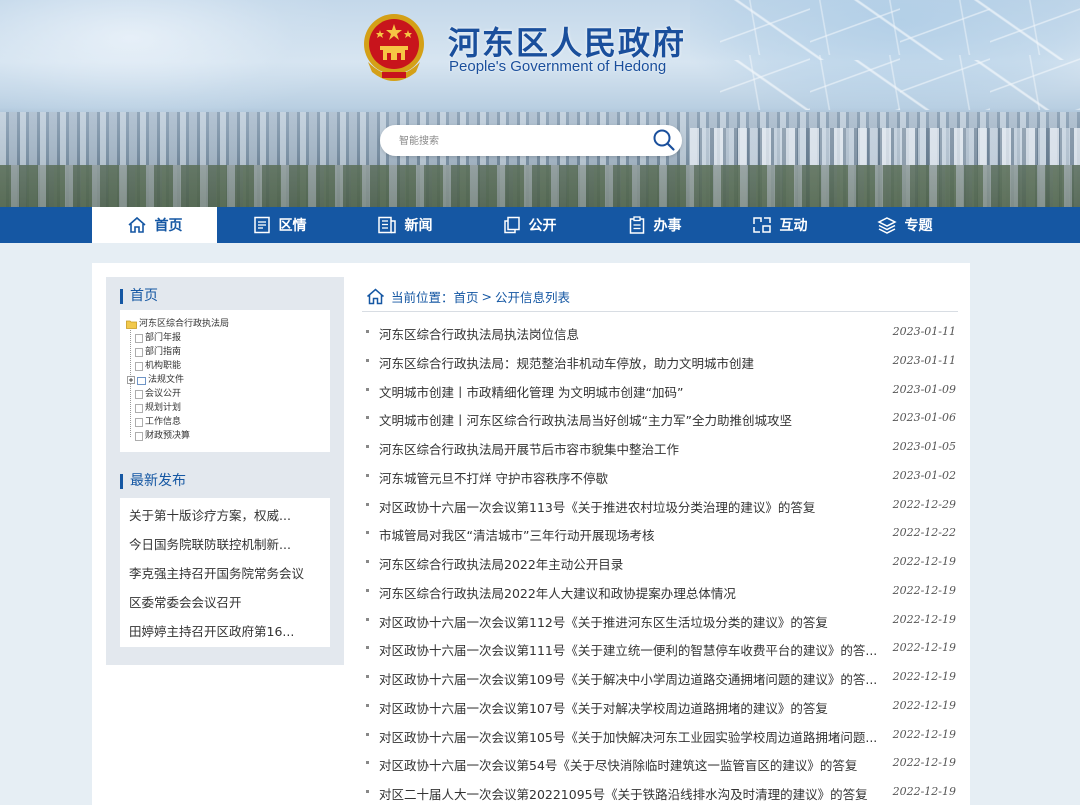  Describe the element at coordinates (185, 601) in the screenshot. I see `latest-news-item: 区委常委会会议召开` at that location.